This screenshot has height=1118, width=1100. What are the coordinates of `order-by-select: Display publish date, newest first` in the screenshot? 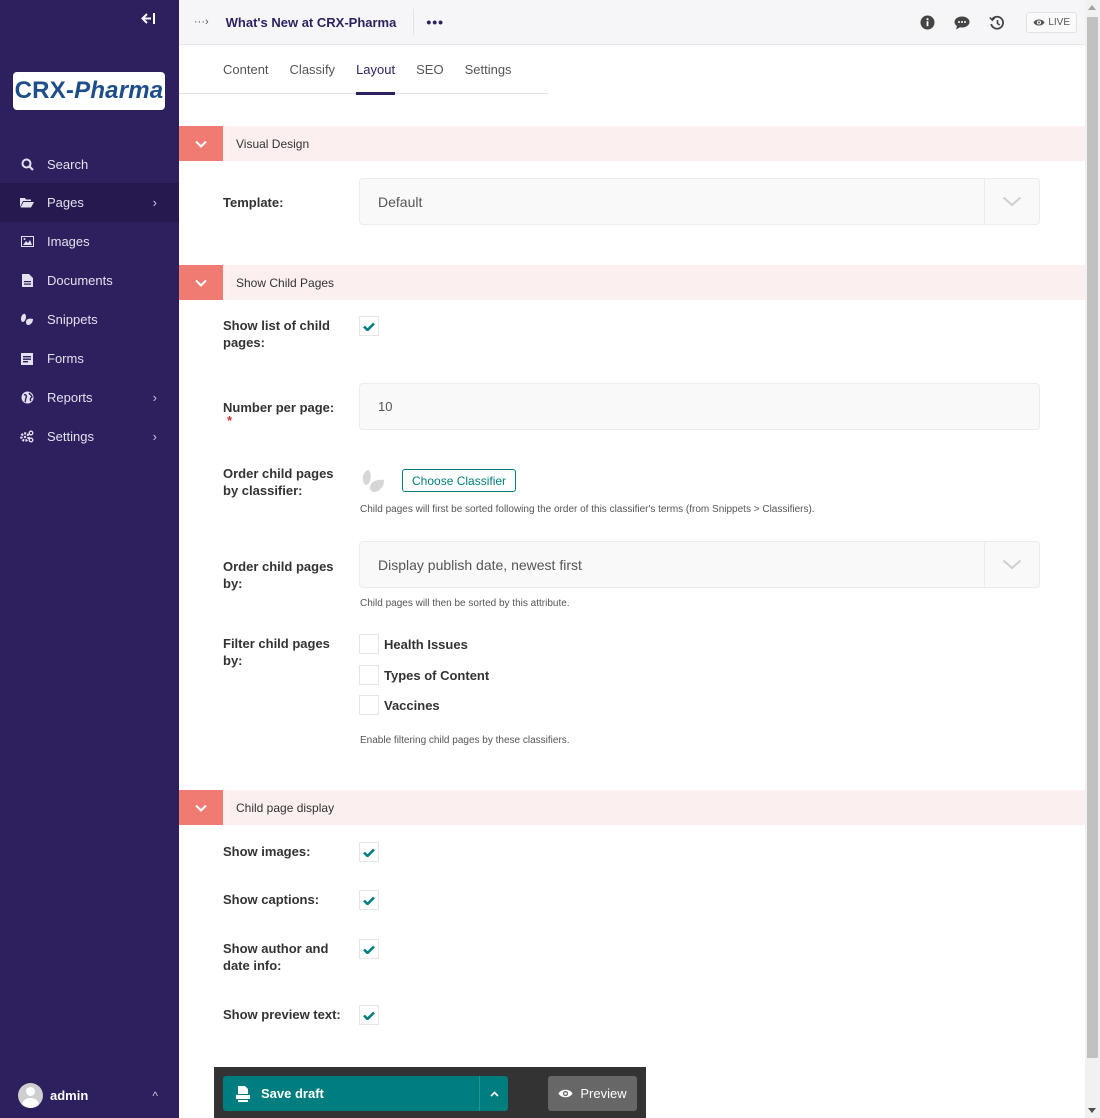 It's located at (699, 564).